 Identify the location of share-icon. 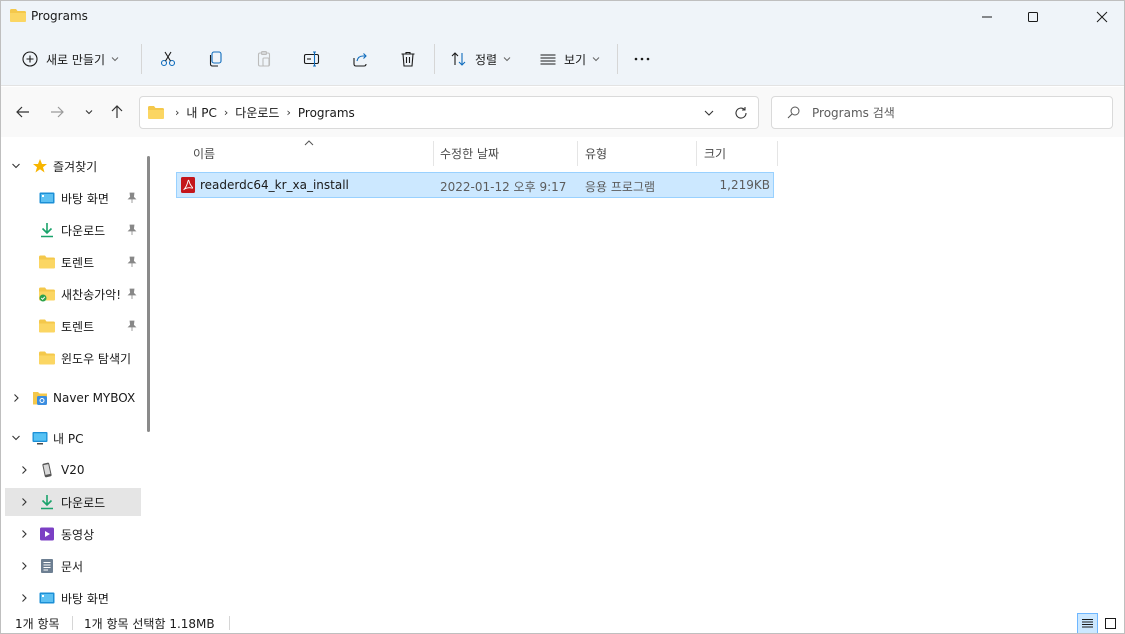
(360, 60).